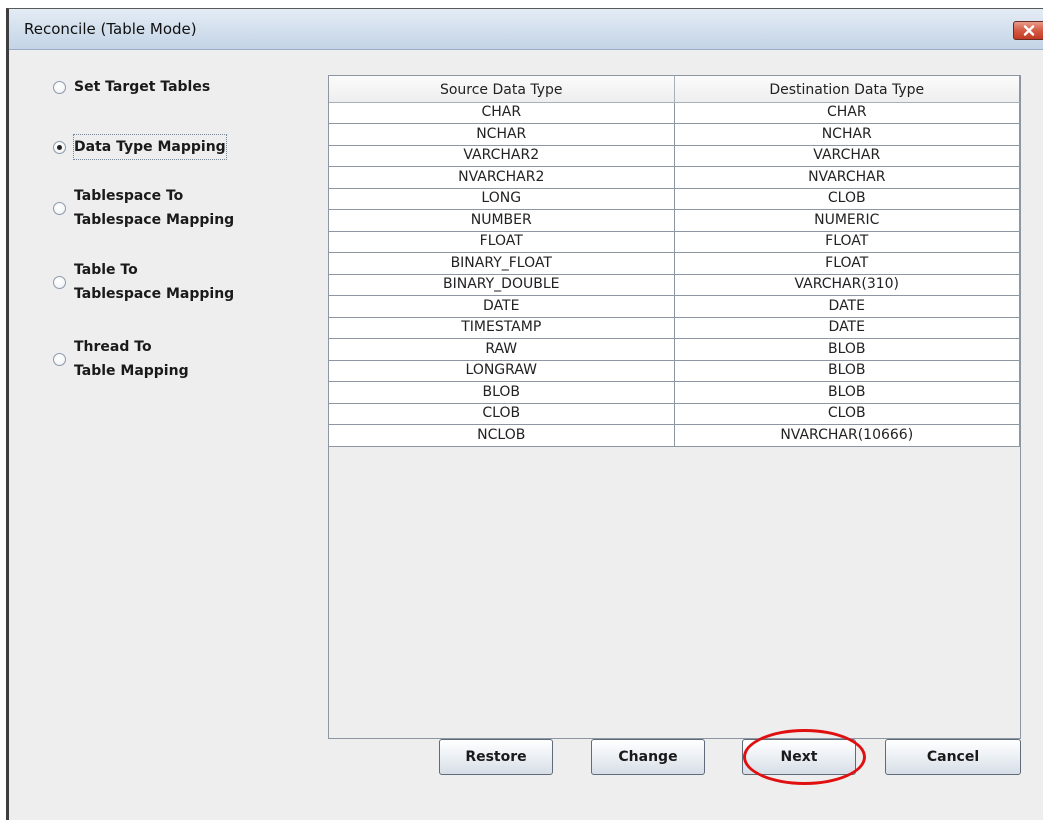  I want to click on radio-circle-data-type-mapping, so click(59, 147).